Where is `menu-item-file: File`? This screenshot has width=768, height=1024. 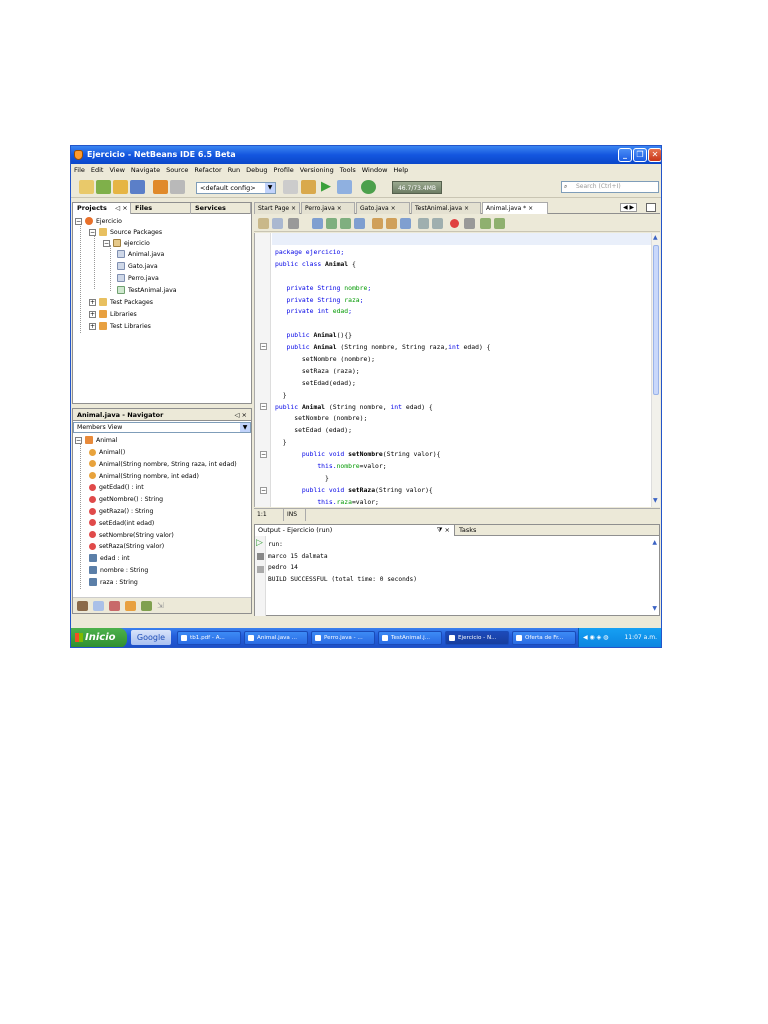 menu-item-file: File is located at coordinates (79, 170).